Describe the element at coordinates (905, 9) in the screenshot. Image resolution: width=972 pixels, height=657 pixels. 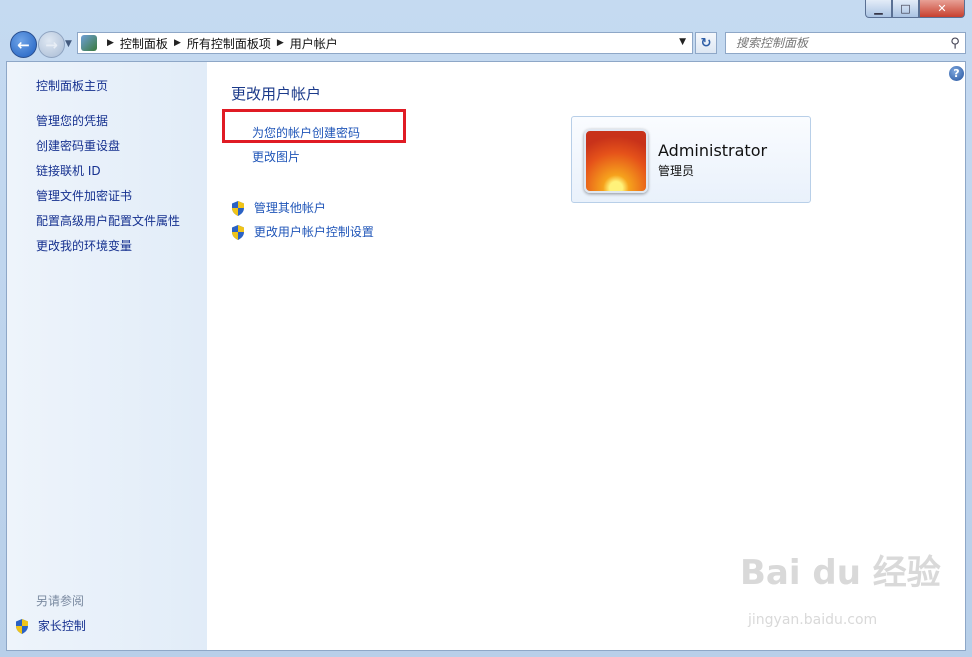
I see `maximize-button: □` at that location.